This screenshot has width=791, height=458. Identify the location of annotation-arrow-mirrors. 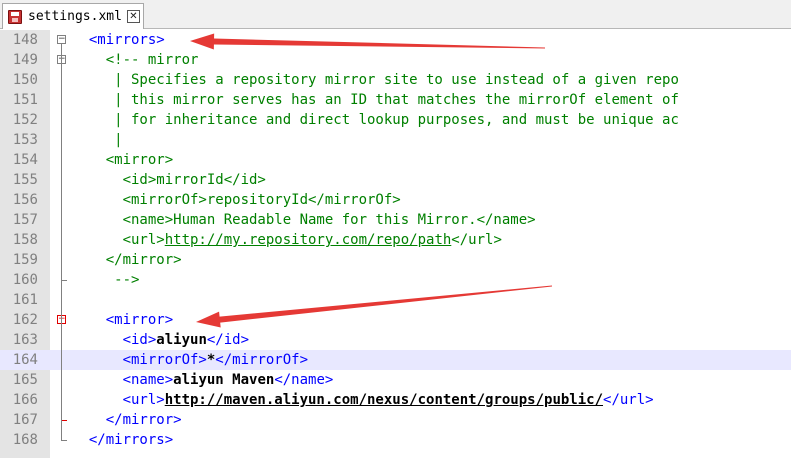
(368, 41).